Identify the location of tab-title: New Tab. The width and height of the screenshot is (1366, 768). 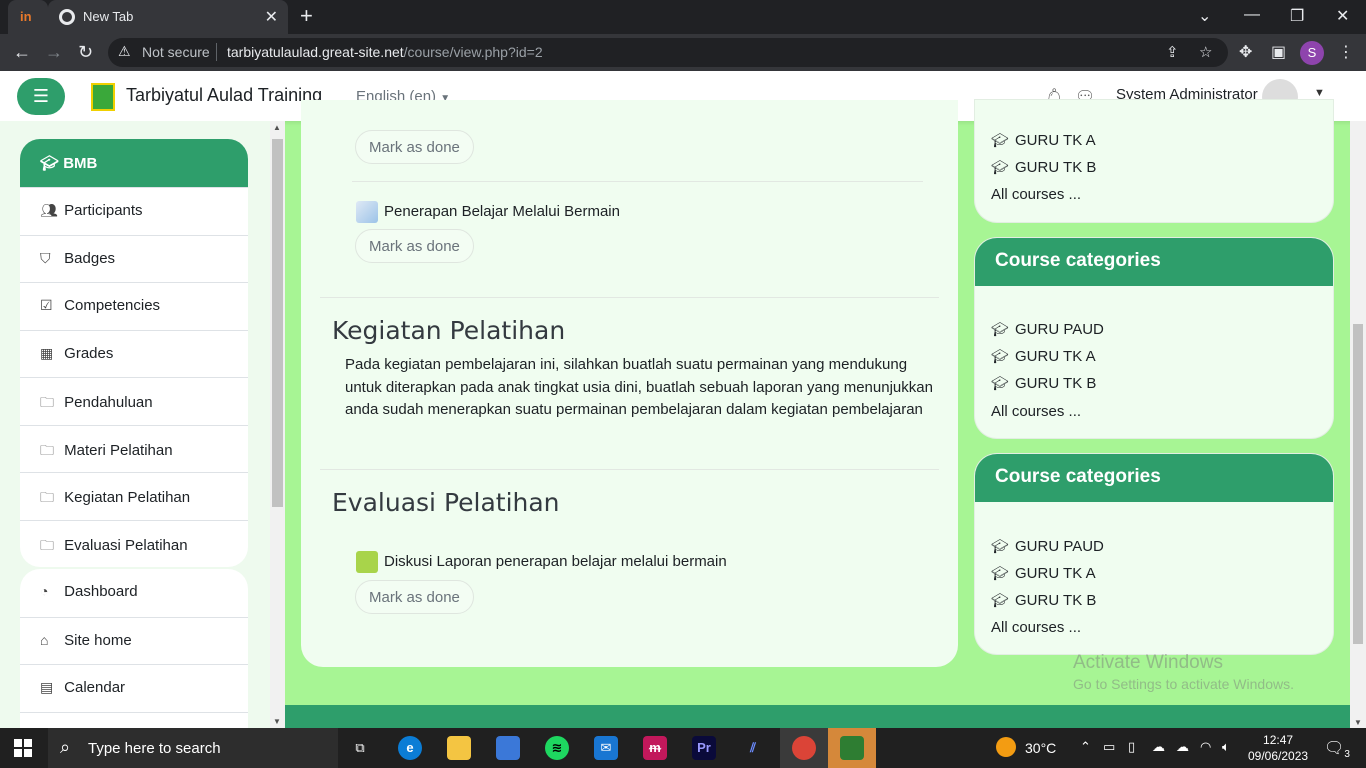
(108, 16).